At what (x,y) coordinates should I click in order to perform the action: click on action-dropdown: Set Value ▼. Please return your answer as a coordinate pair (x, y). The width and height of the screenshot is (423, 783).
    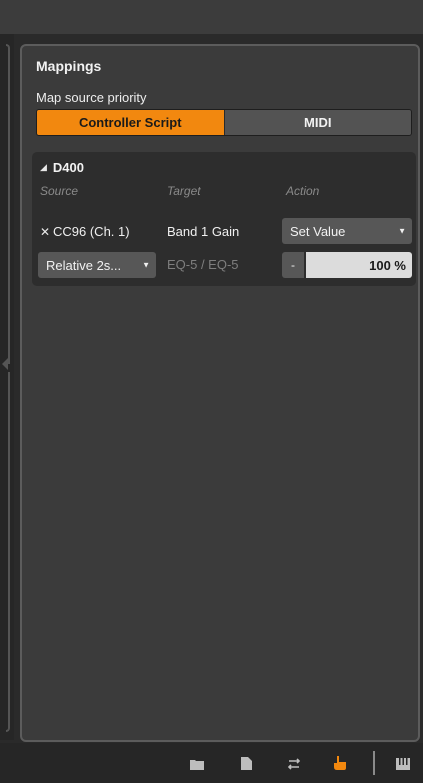
    Looking at the image, I should click on (347, 231).